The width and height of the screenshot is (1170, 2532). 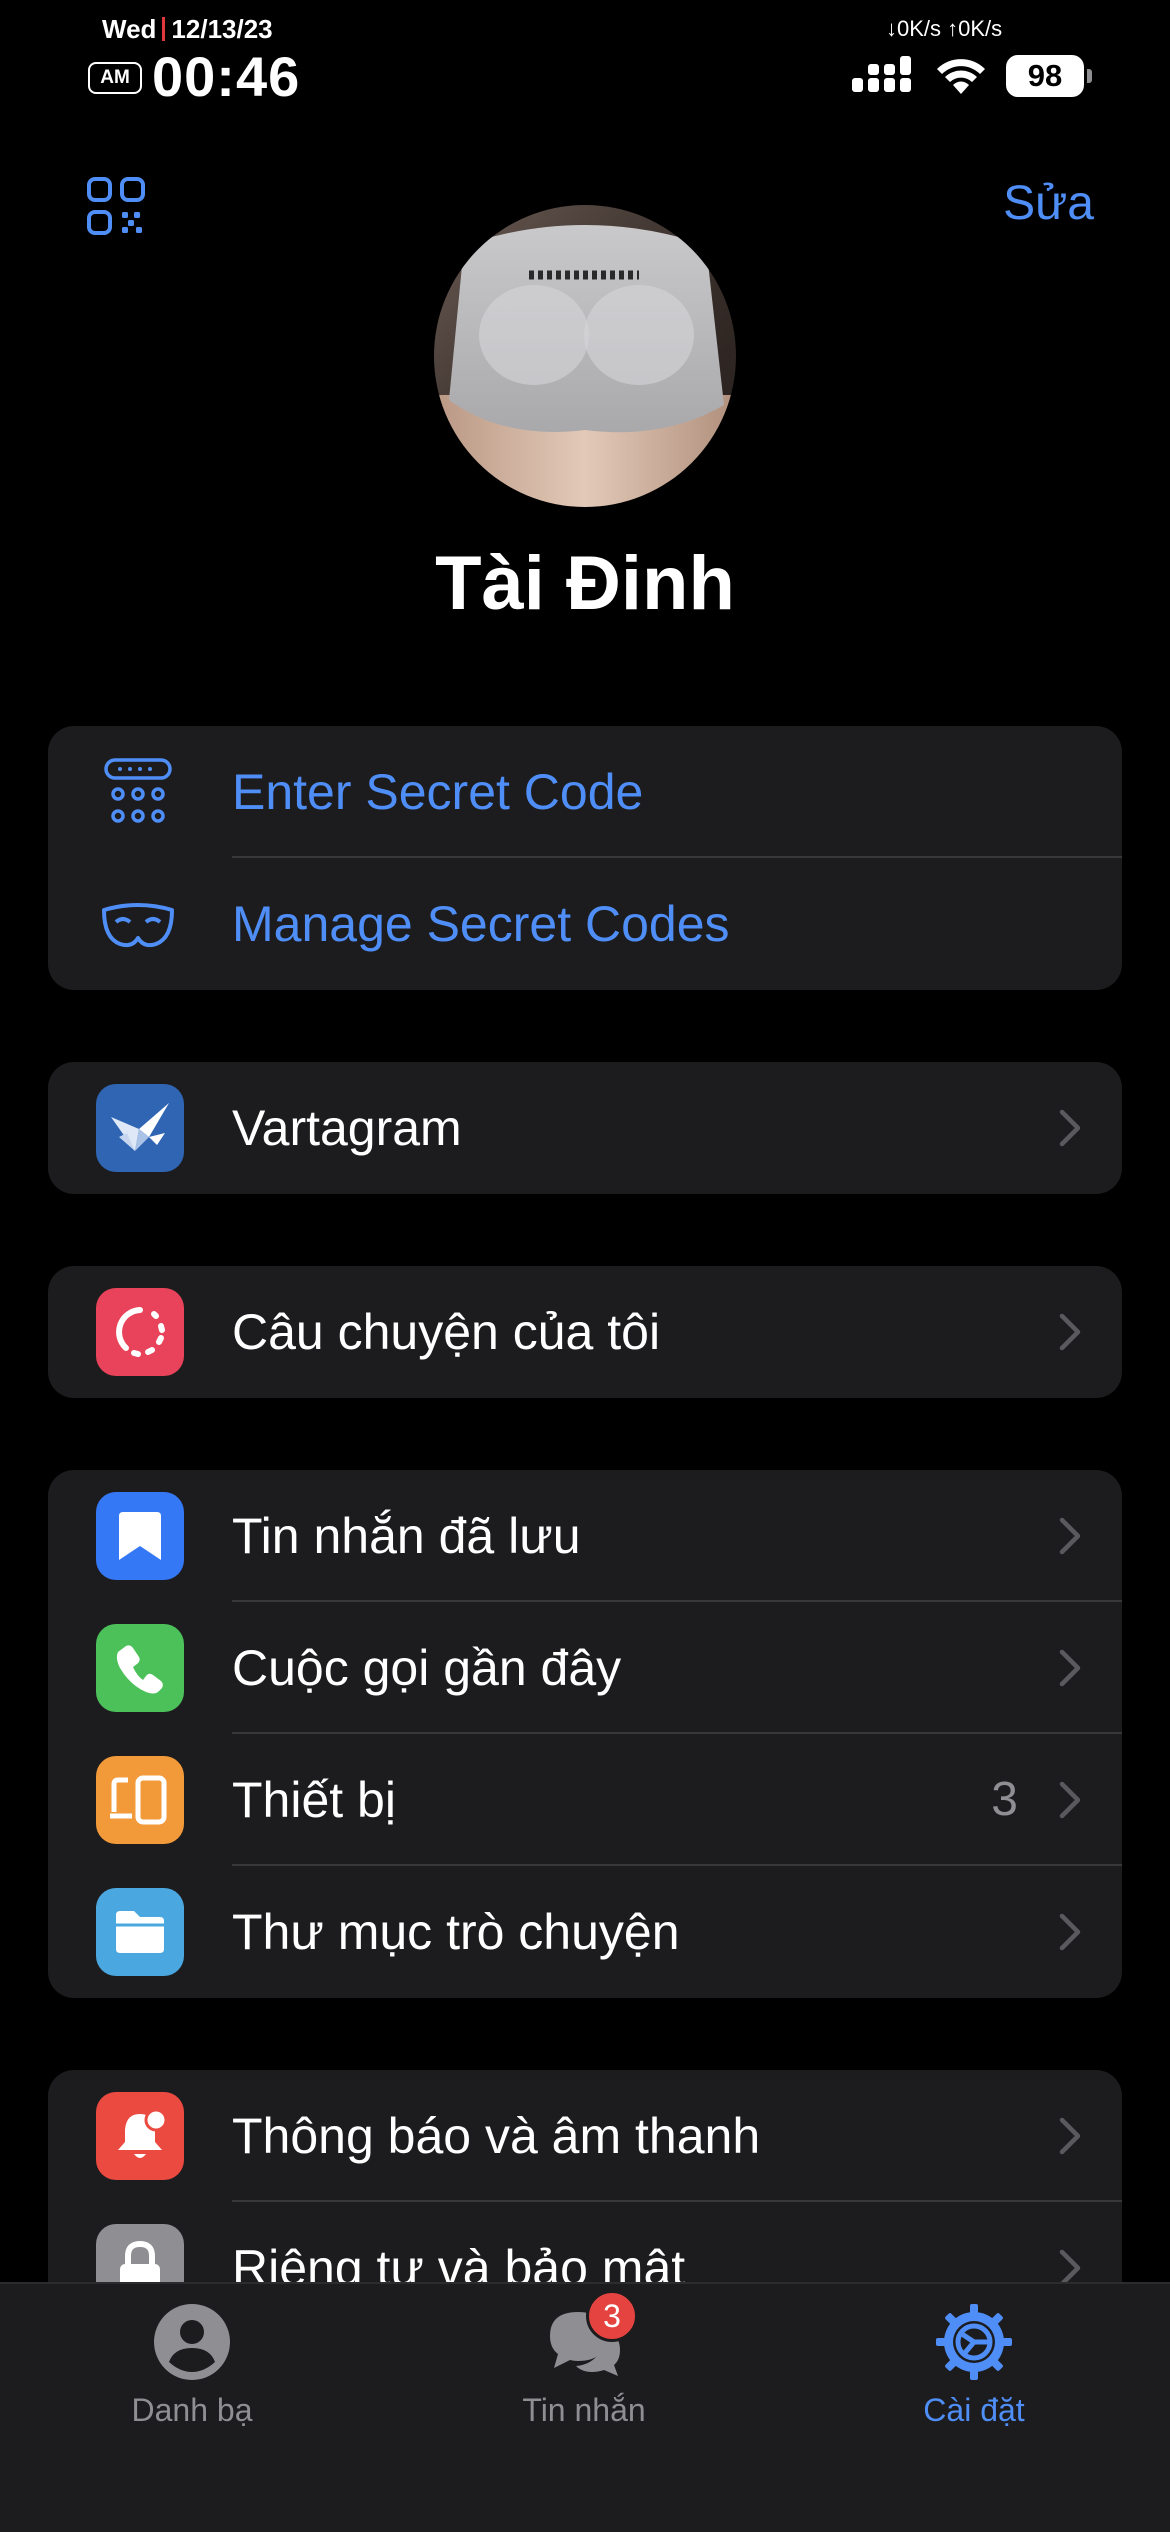 What do you see at coordinates (314, 1800) in the screenshot?
I see `devices-label: Thiết bị` at bounding box center [314, 1800].